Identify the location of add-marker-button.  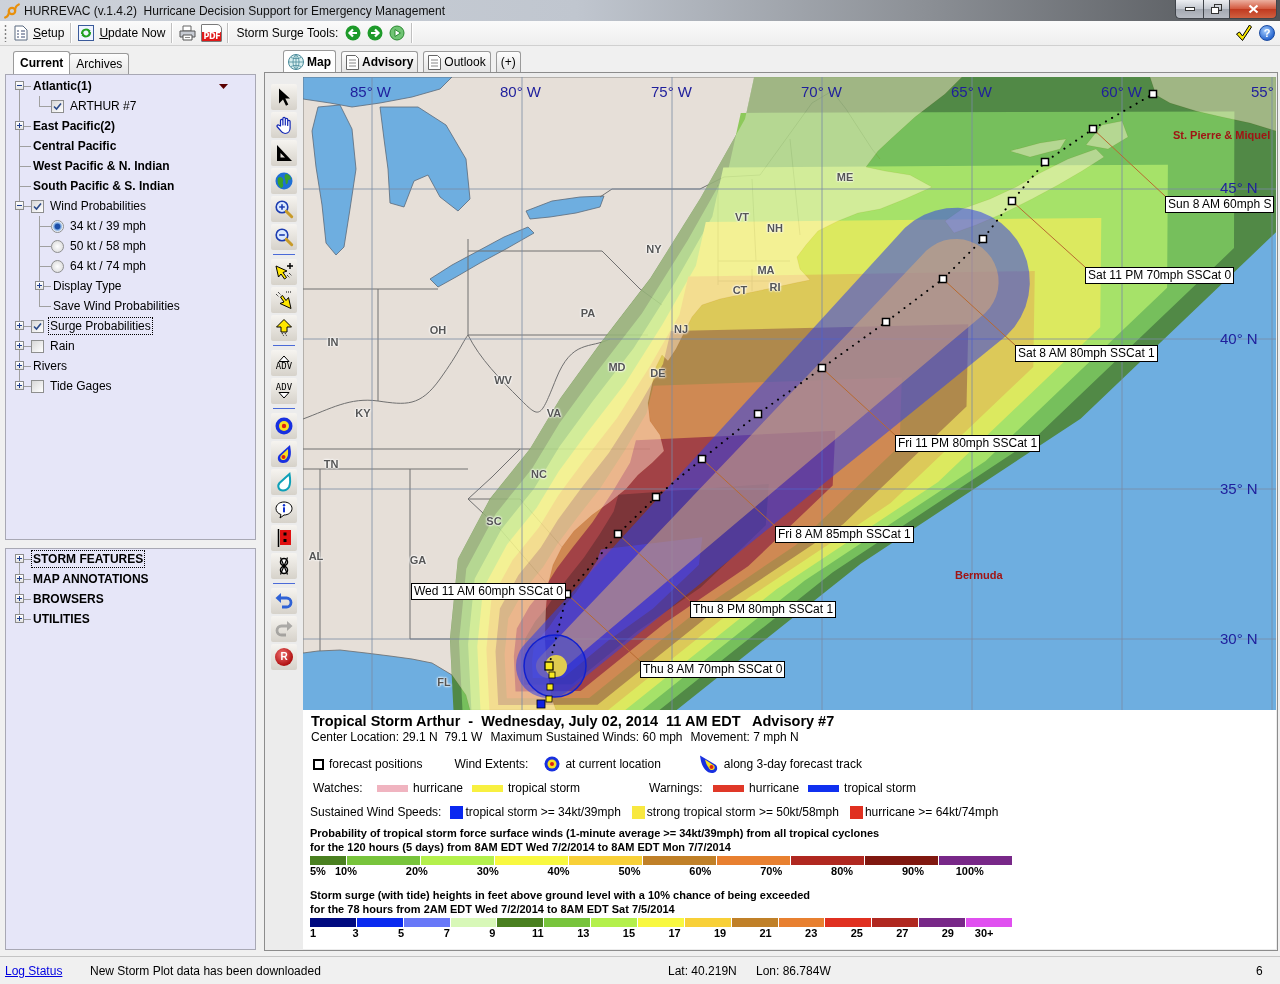
(284, 272).